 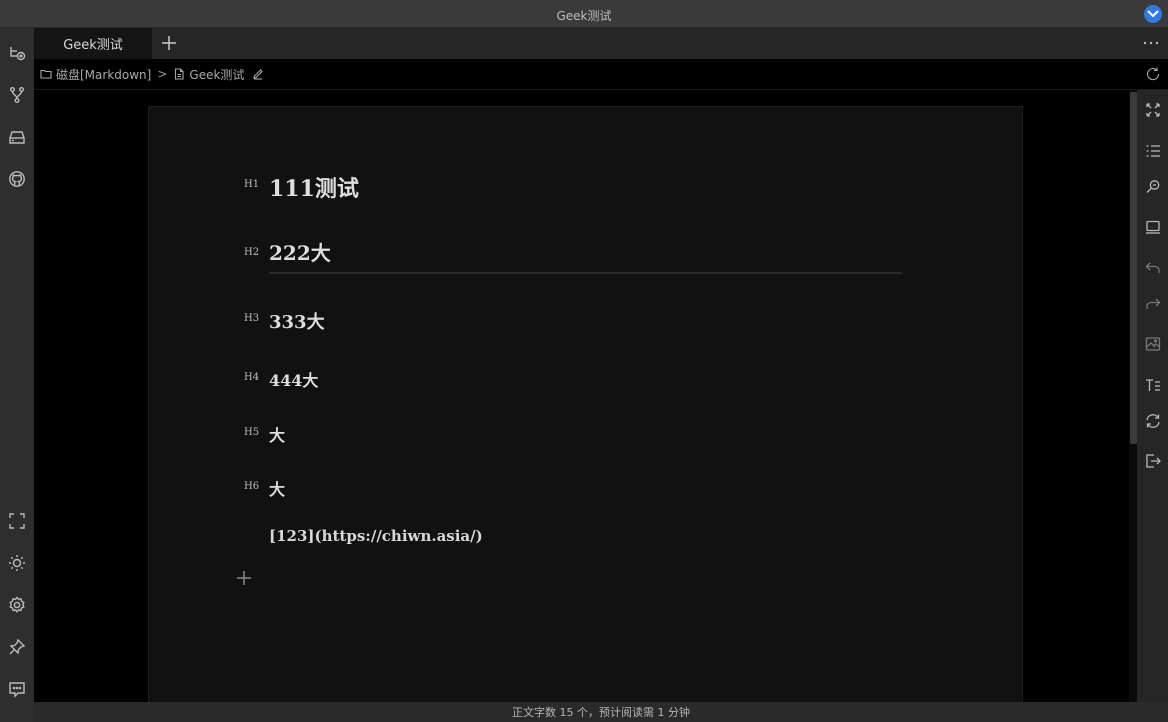 I want to click on search-replace-icon, so click(x=1152, y=186).